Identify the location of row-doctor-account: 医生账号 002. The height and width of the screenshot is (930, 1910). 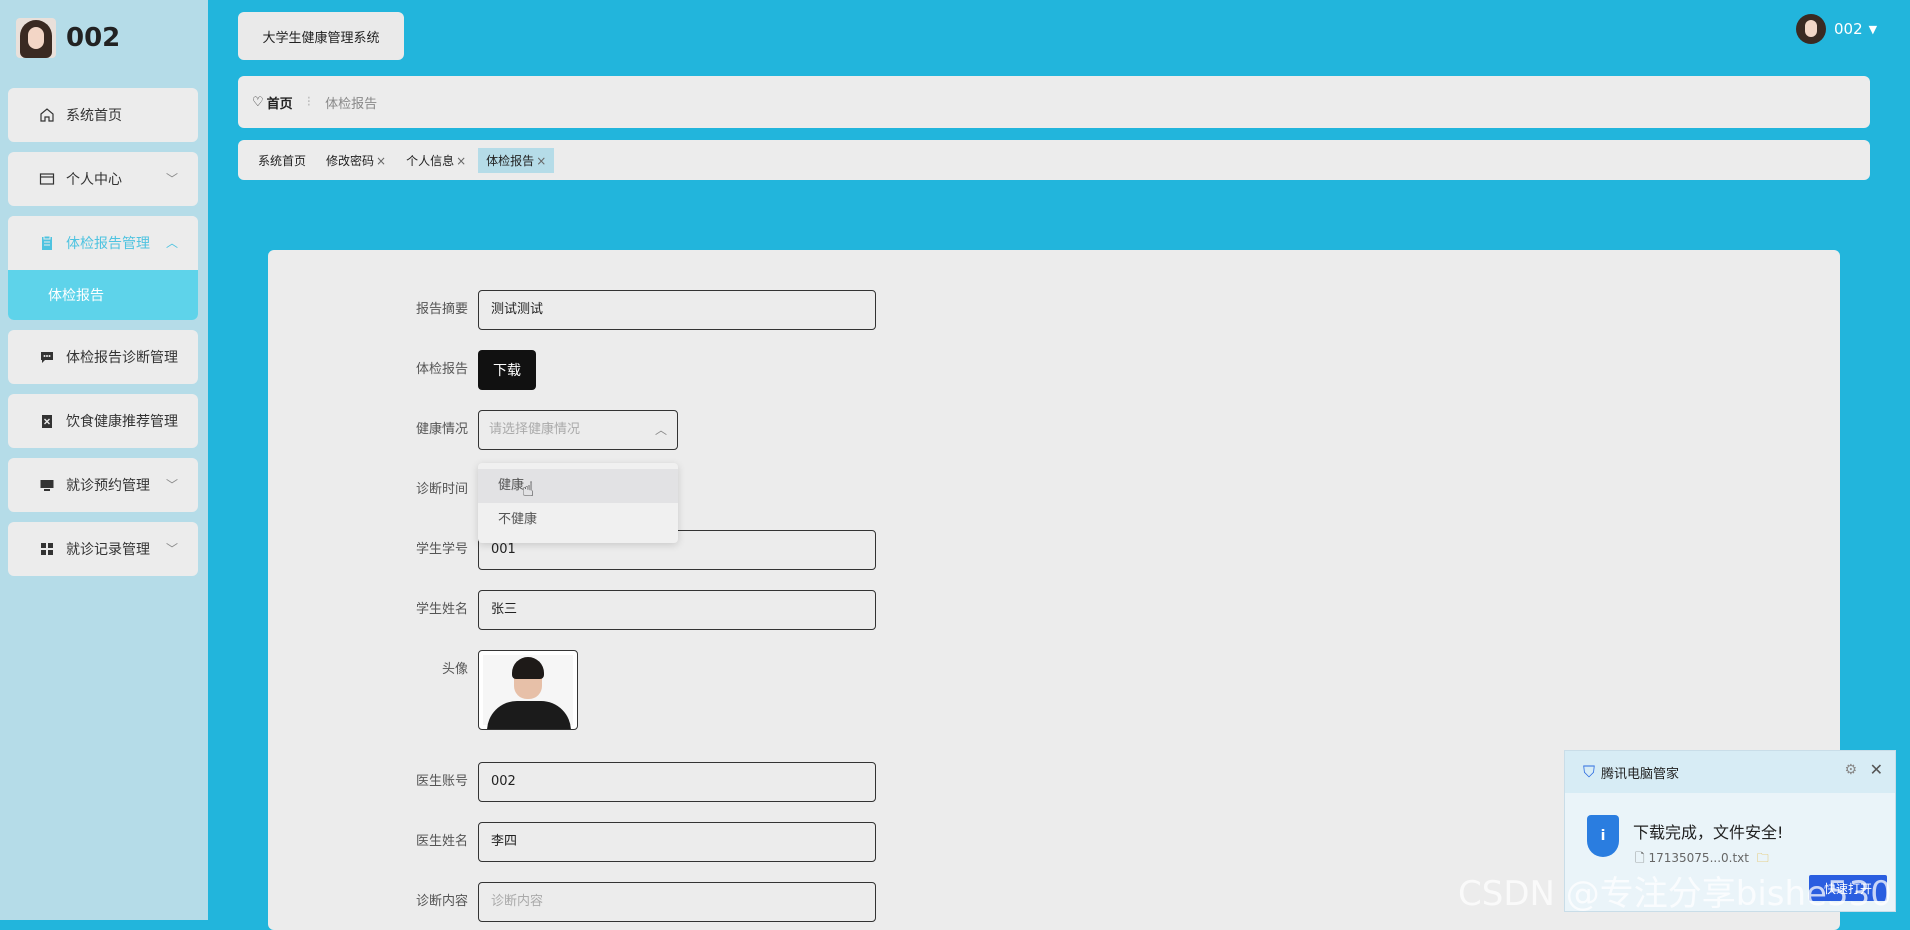
(718, 782).